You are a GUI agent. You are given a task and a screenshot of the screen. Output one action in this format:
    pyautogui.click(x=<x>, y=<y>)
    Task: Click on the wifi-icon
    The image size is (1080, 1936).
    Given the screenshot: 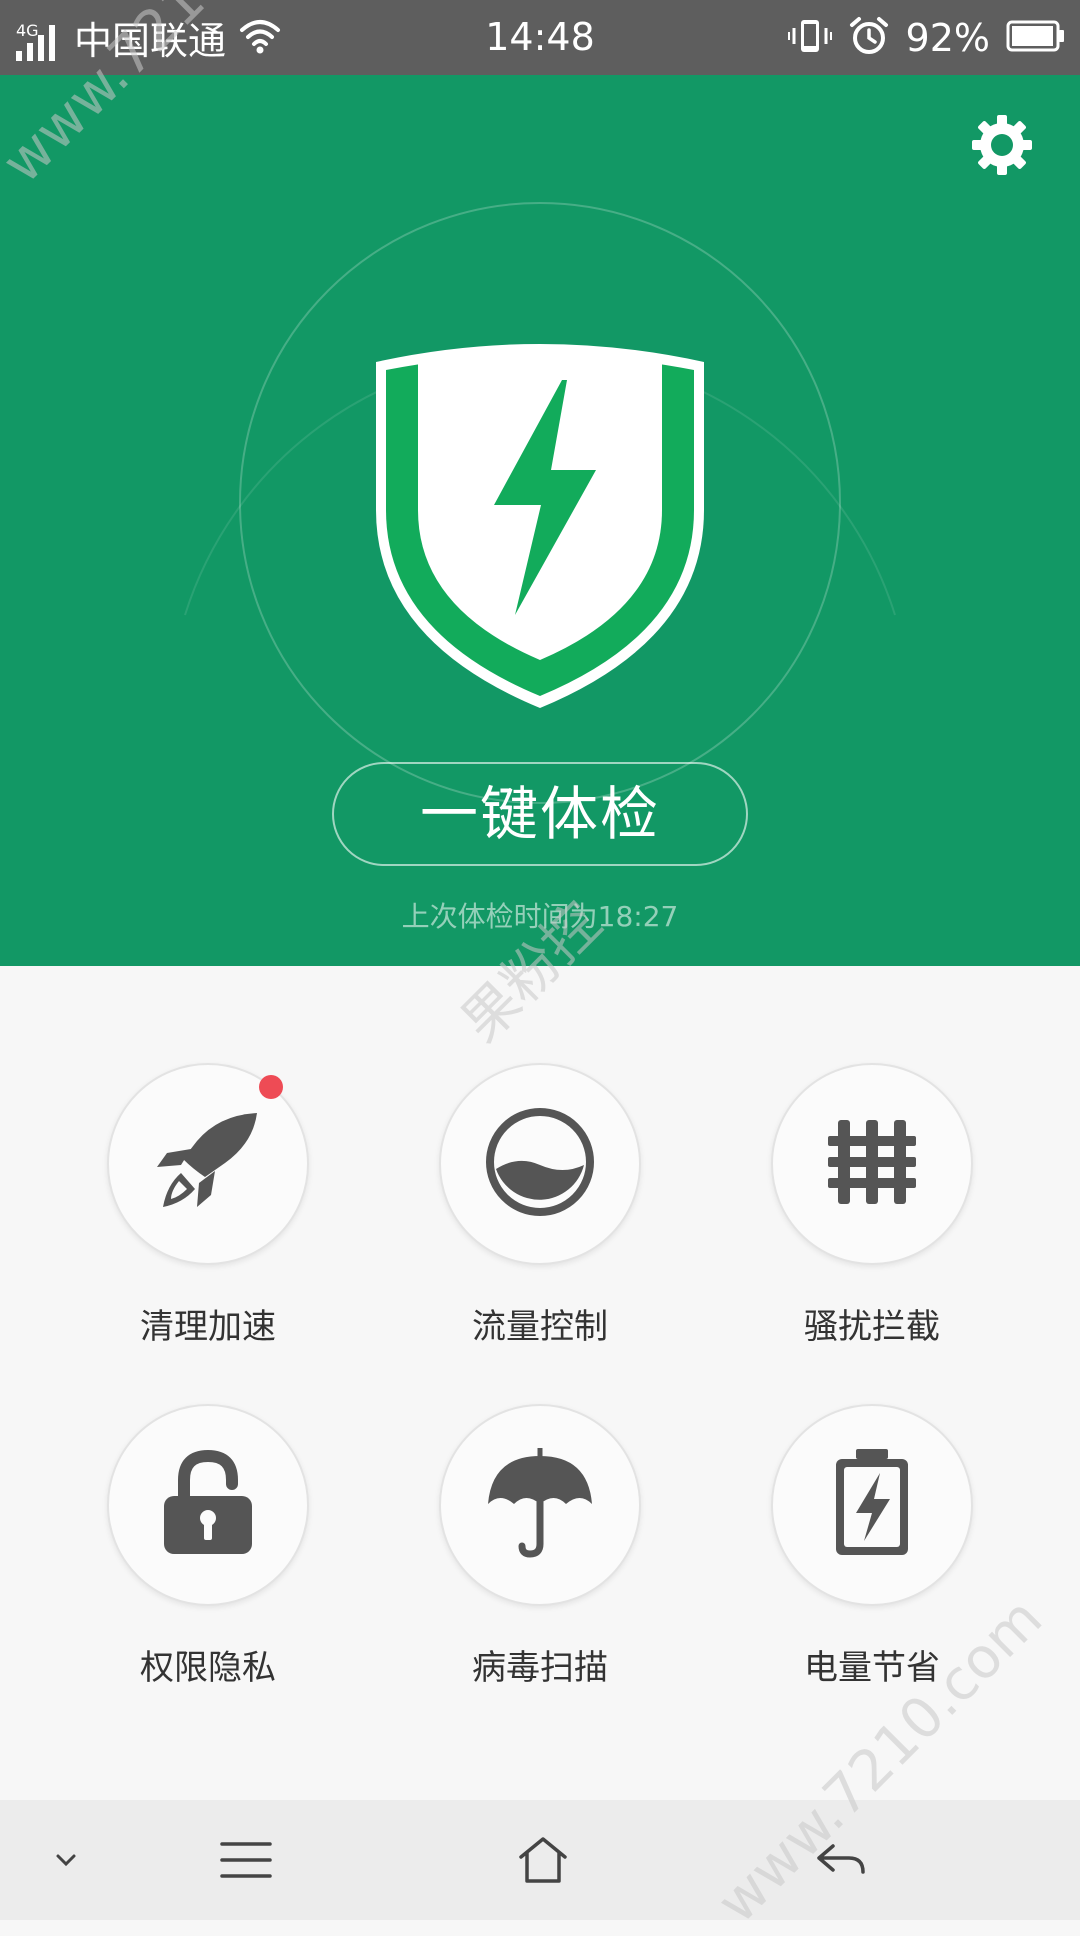 What is the action you would take?
    pyautogui.click(x=260, y=38)
    